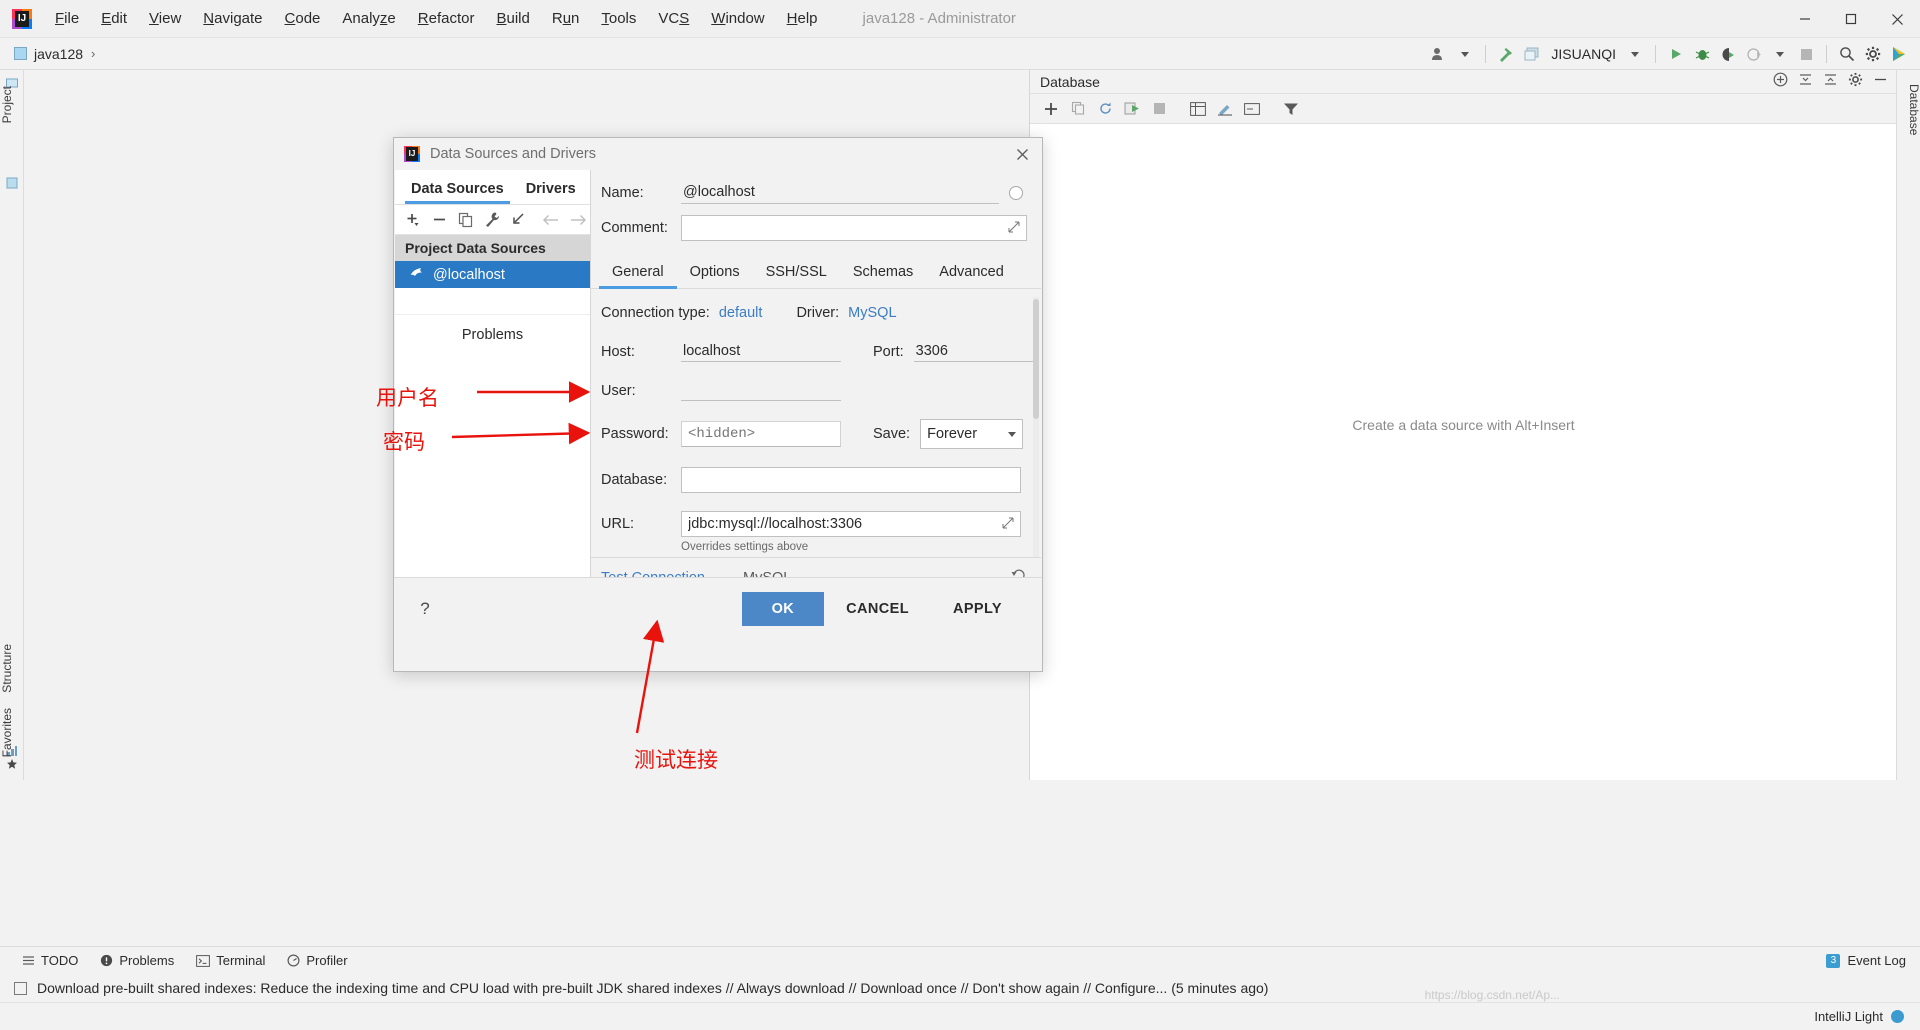  I want to click on tab-data-sources: Data Sources, so click(457, 192).